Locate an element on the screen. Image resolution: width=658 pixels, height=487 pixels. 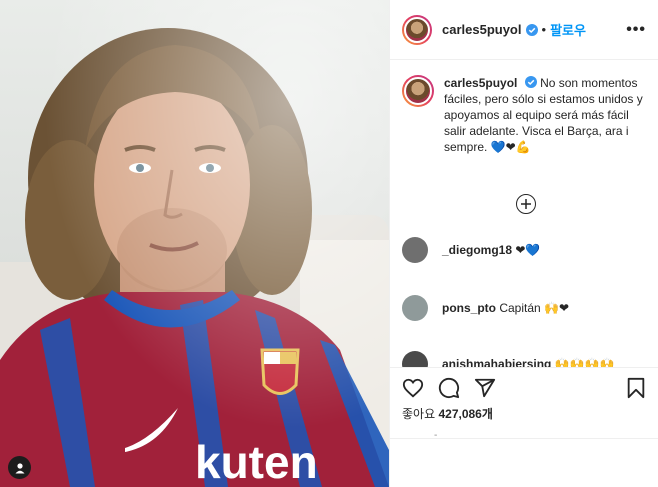
follow-button: 팔로우 is located at coordinates (568, 29).